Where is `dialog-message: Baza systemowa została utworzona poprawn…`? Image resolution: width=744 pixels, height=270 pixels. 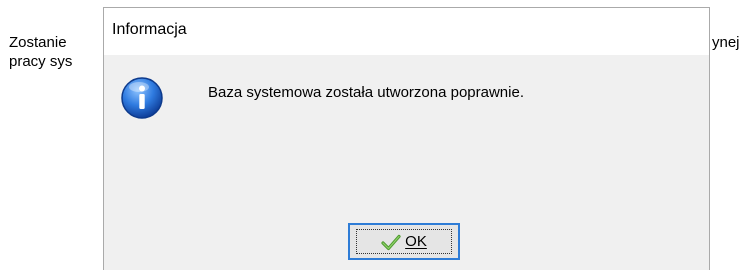
dialog-message: Baza systemowa została utworzona poprawn… is located at coordinates (366, 92).